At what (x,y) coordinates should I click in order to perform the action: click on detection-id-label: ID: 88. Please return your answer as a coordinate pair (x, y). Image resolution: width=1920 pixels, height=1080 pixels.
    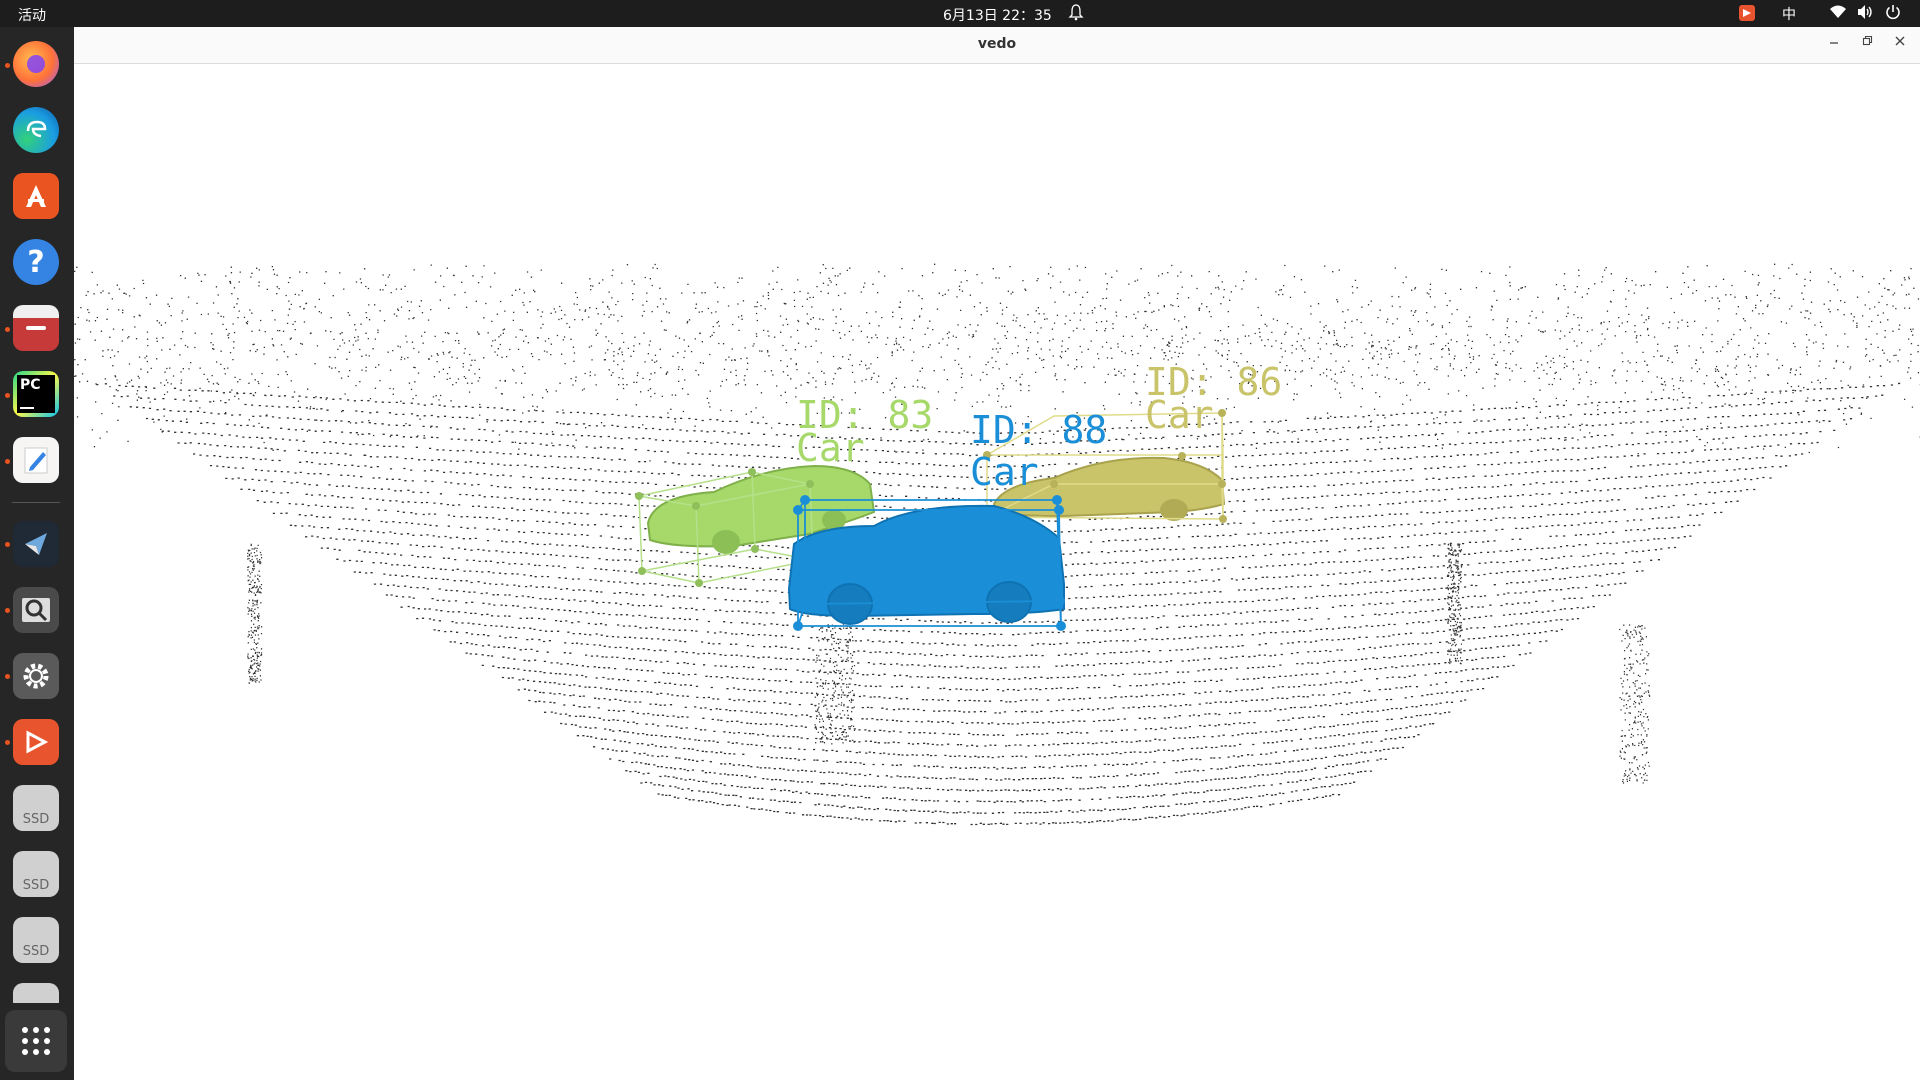
    Looking at the image, I should click on (1038, 430).